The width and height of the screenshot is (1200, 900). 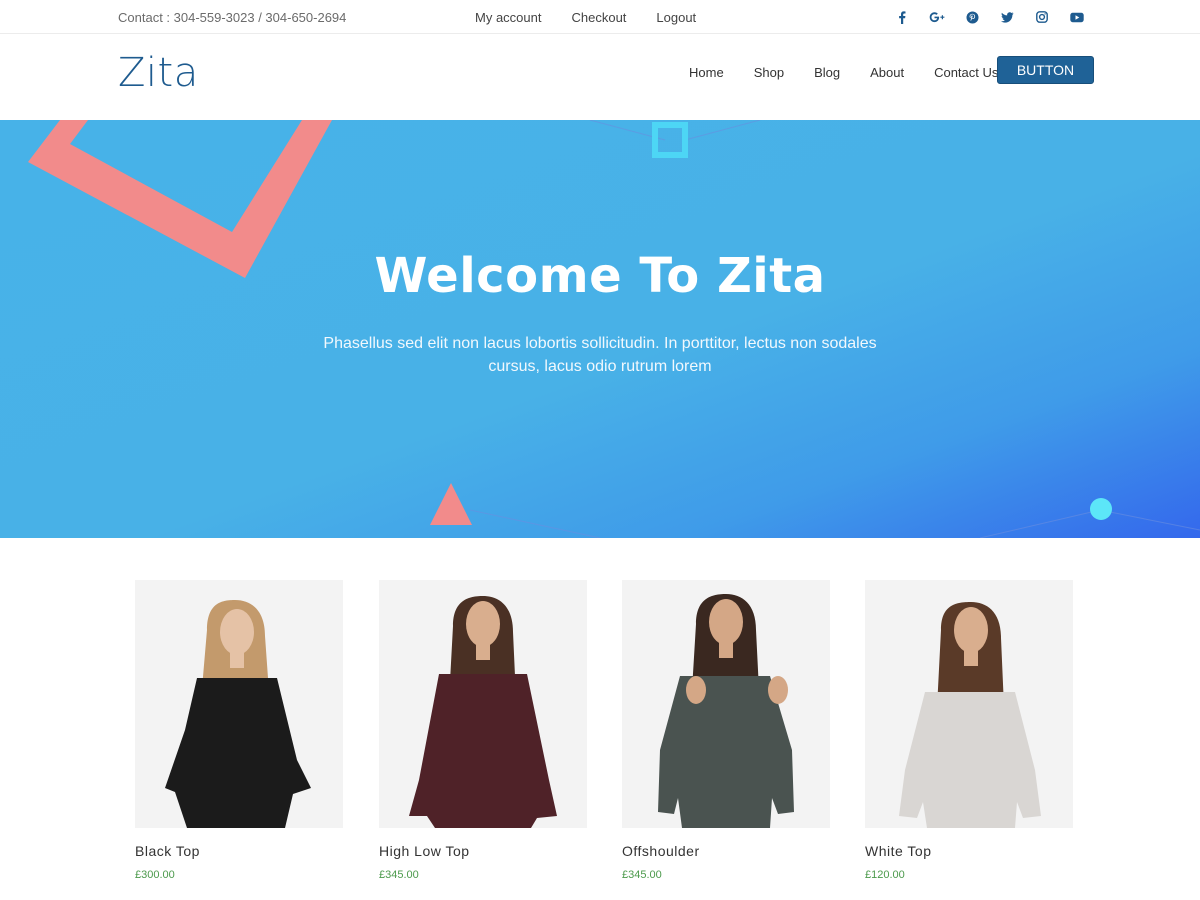 What do you see at coordinates (508, 17) in the screenshot?
I see `my-account-link: My account` at bounding box center [508, 17].